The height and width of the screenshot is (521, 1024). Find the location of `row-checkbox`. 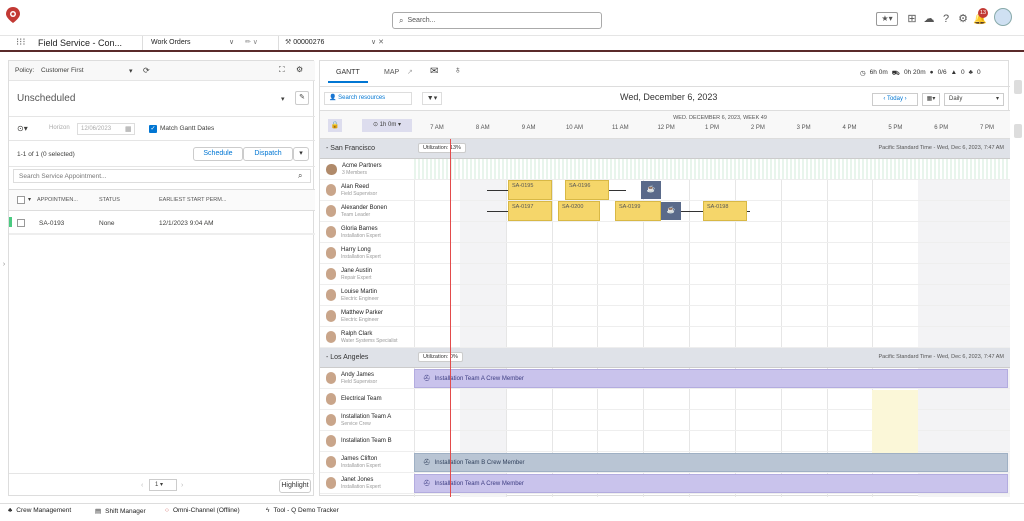

row-checkbox is located at coordinates (21, 223).